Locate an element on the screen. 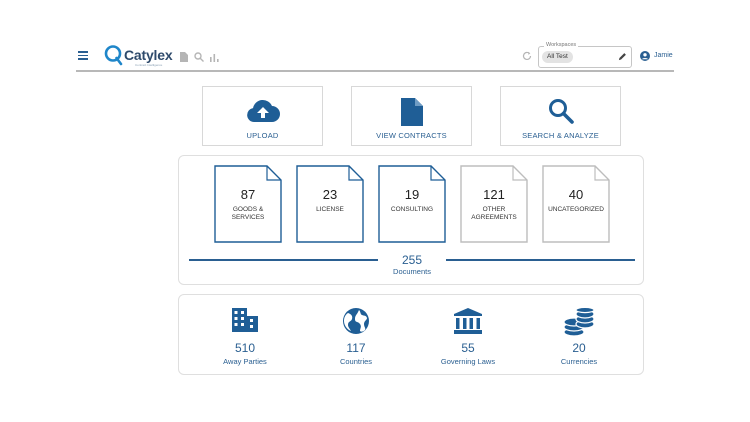 This screenshot has width=750, height=422. category-label: LICENSE is located at coordinates (330, 209).